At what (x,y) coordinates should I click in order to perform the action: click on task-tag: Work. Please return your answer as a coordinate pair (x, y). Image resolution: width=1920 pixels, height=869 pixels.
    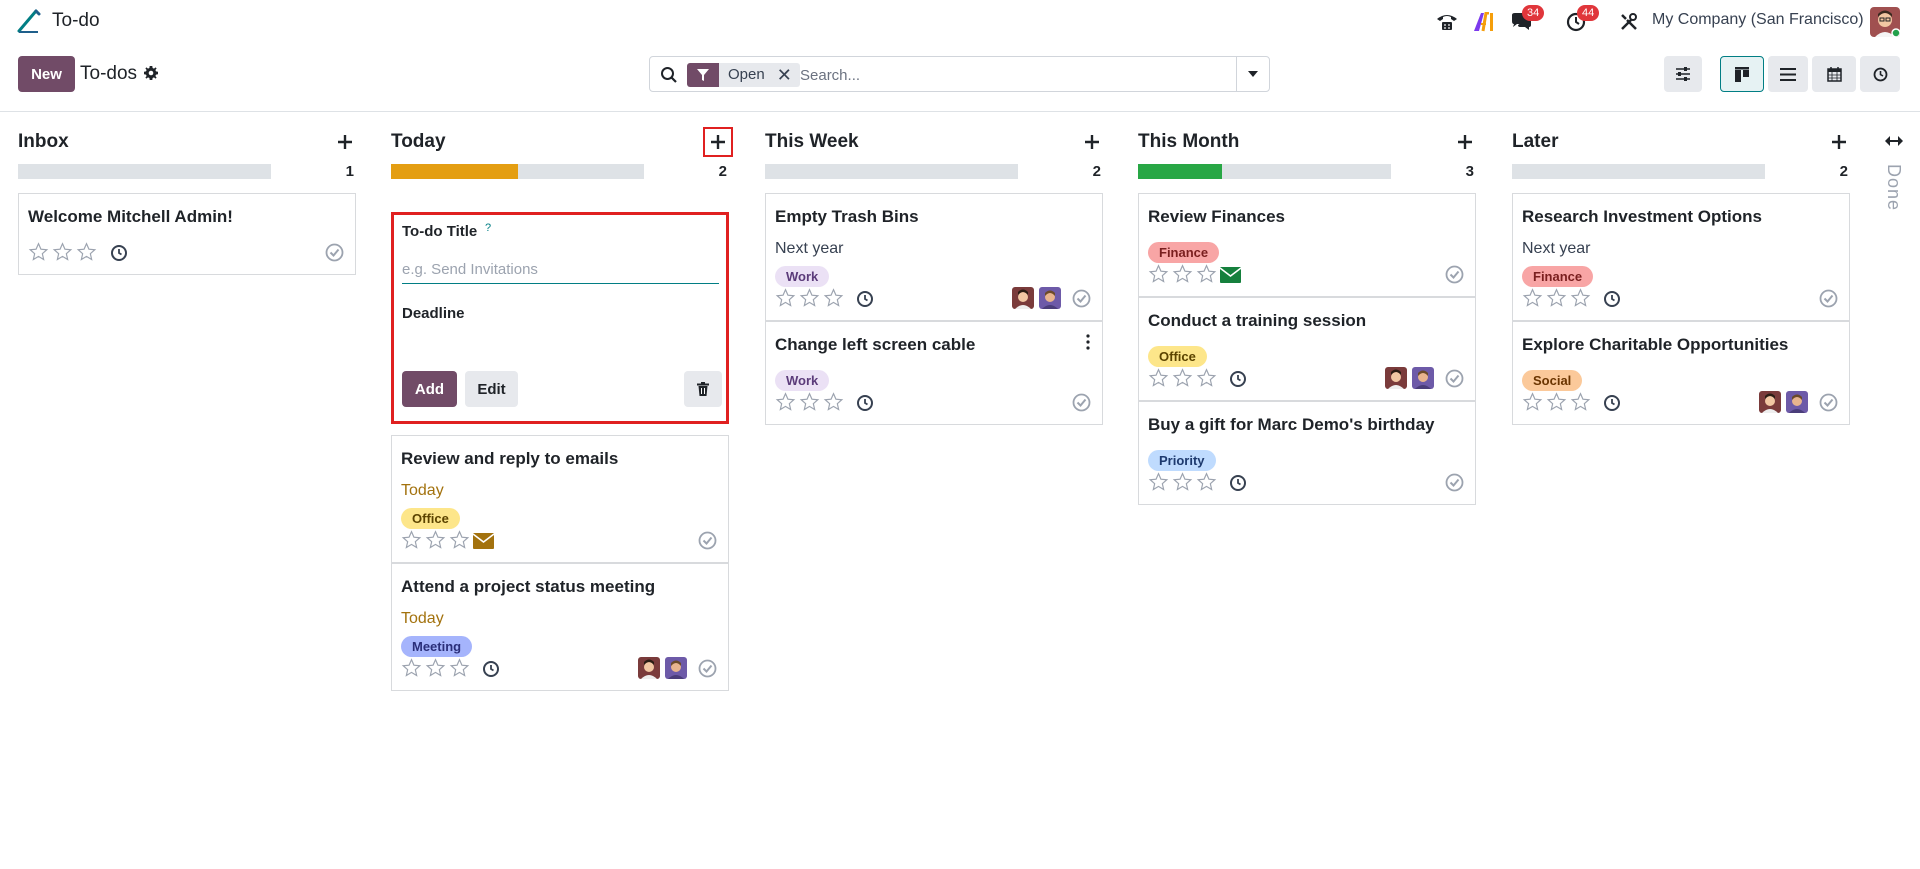
    Looking at the image, I should click on (802, 380).